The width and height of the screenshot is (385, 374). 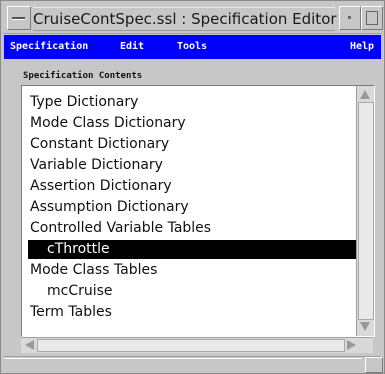 What do you see at coordinates (132, 47) in the screenshot?
I see `menu-edit: Edit` at bounding box center [132, 47].